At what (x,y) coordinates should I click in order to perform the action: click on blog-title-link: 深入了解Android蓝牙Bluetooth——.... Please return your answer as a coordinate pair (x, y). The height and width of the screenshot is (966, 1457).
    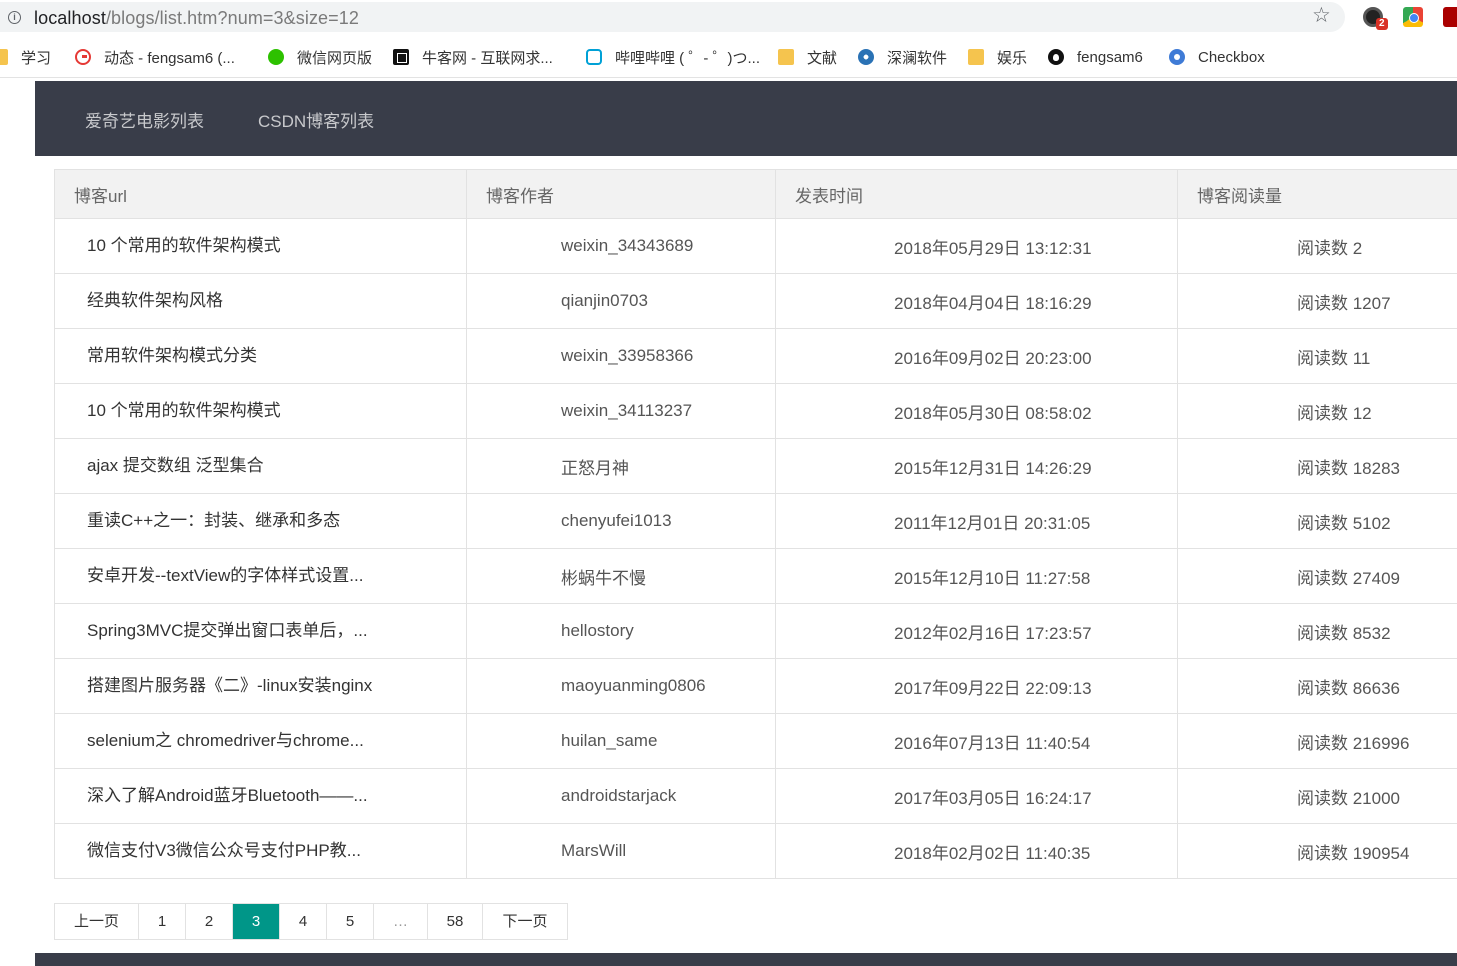
    Looking at the image, I should click on (227, 795).